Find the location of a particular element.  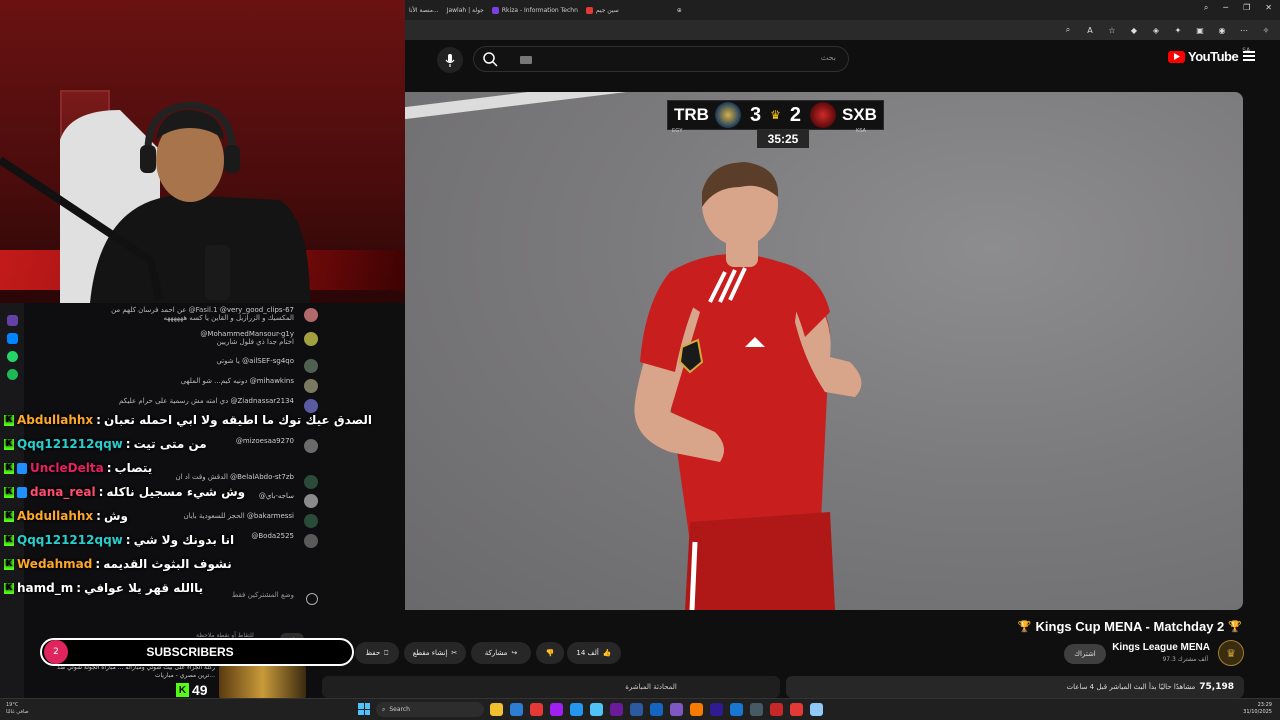

plus-icon: ⊕ is located at coordinates (679, 10).